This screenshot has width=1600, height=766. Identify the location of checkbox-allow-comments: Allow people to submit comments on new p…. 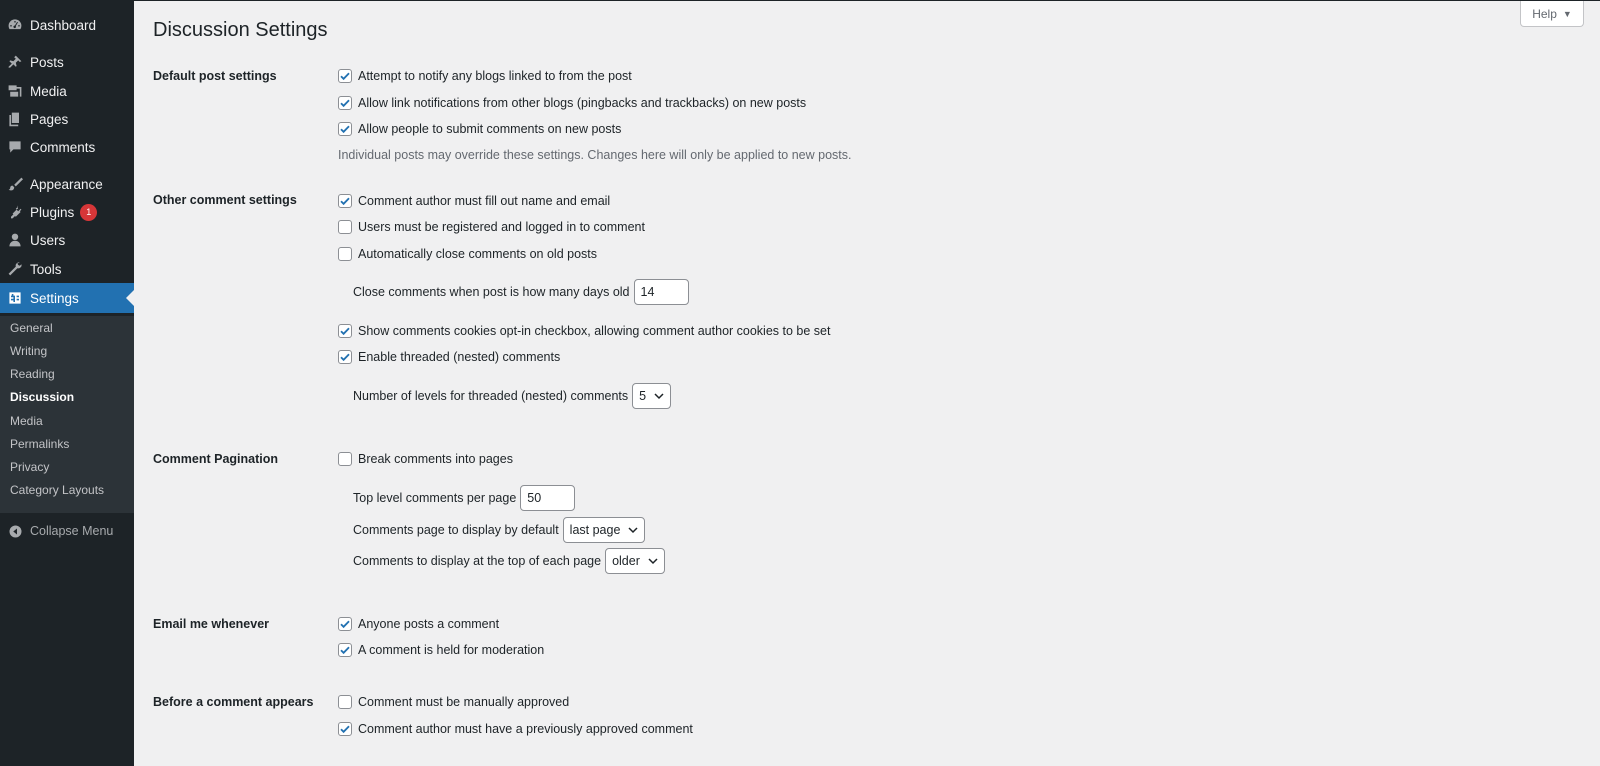
(479, 129).